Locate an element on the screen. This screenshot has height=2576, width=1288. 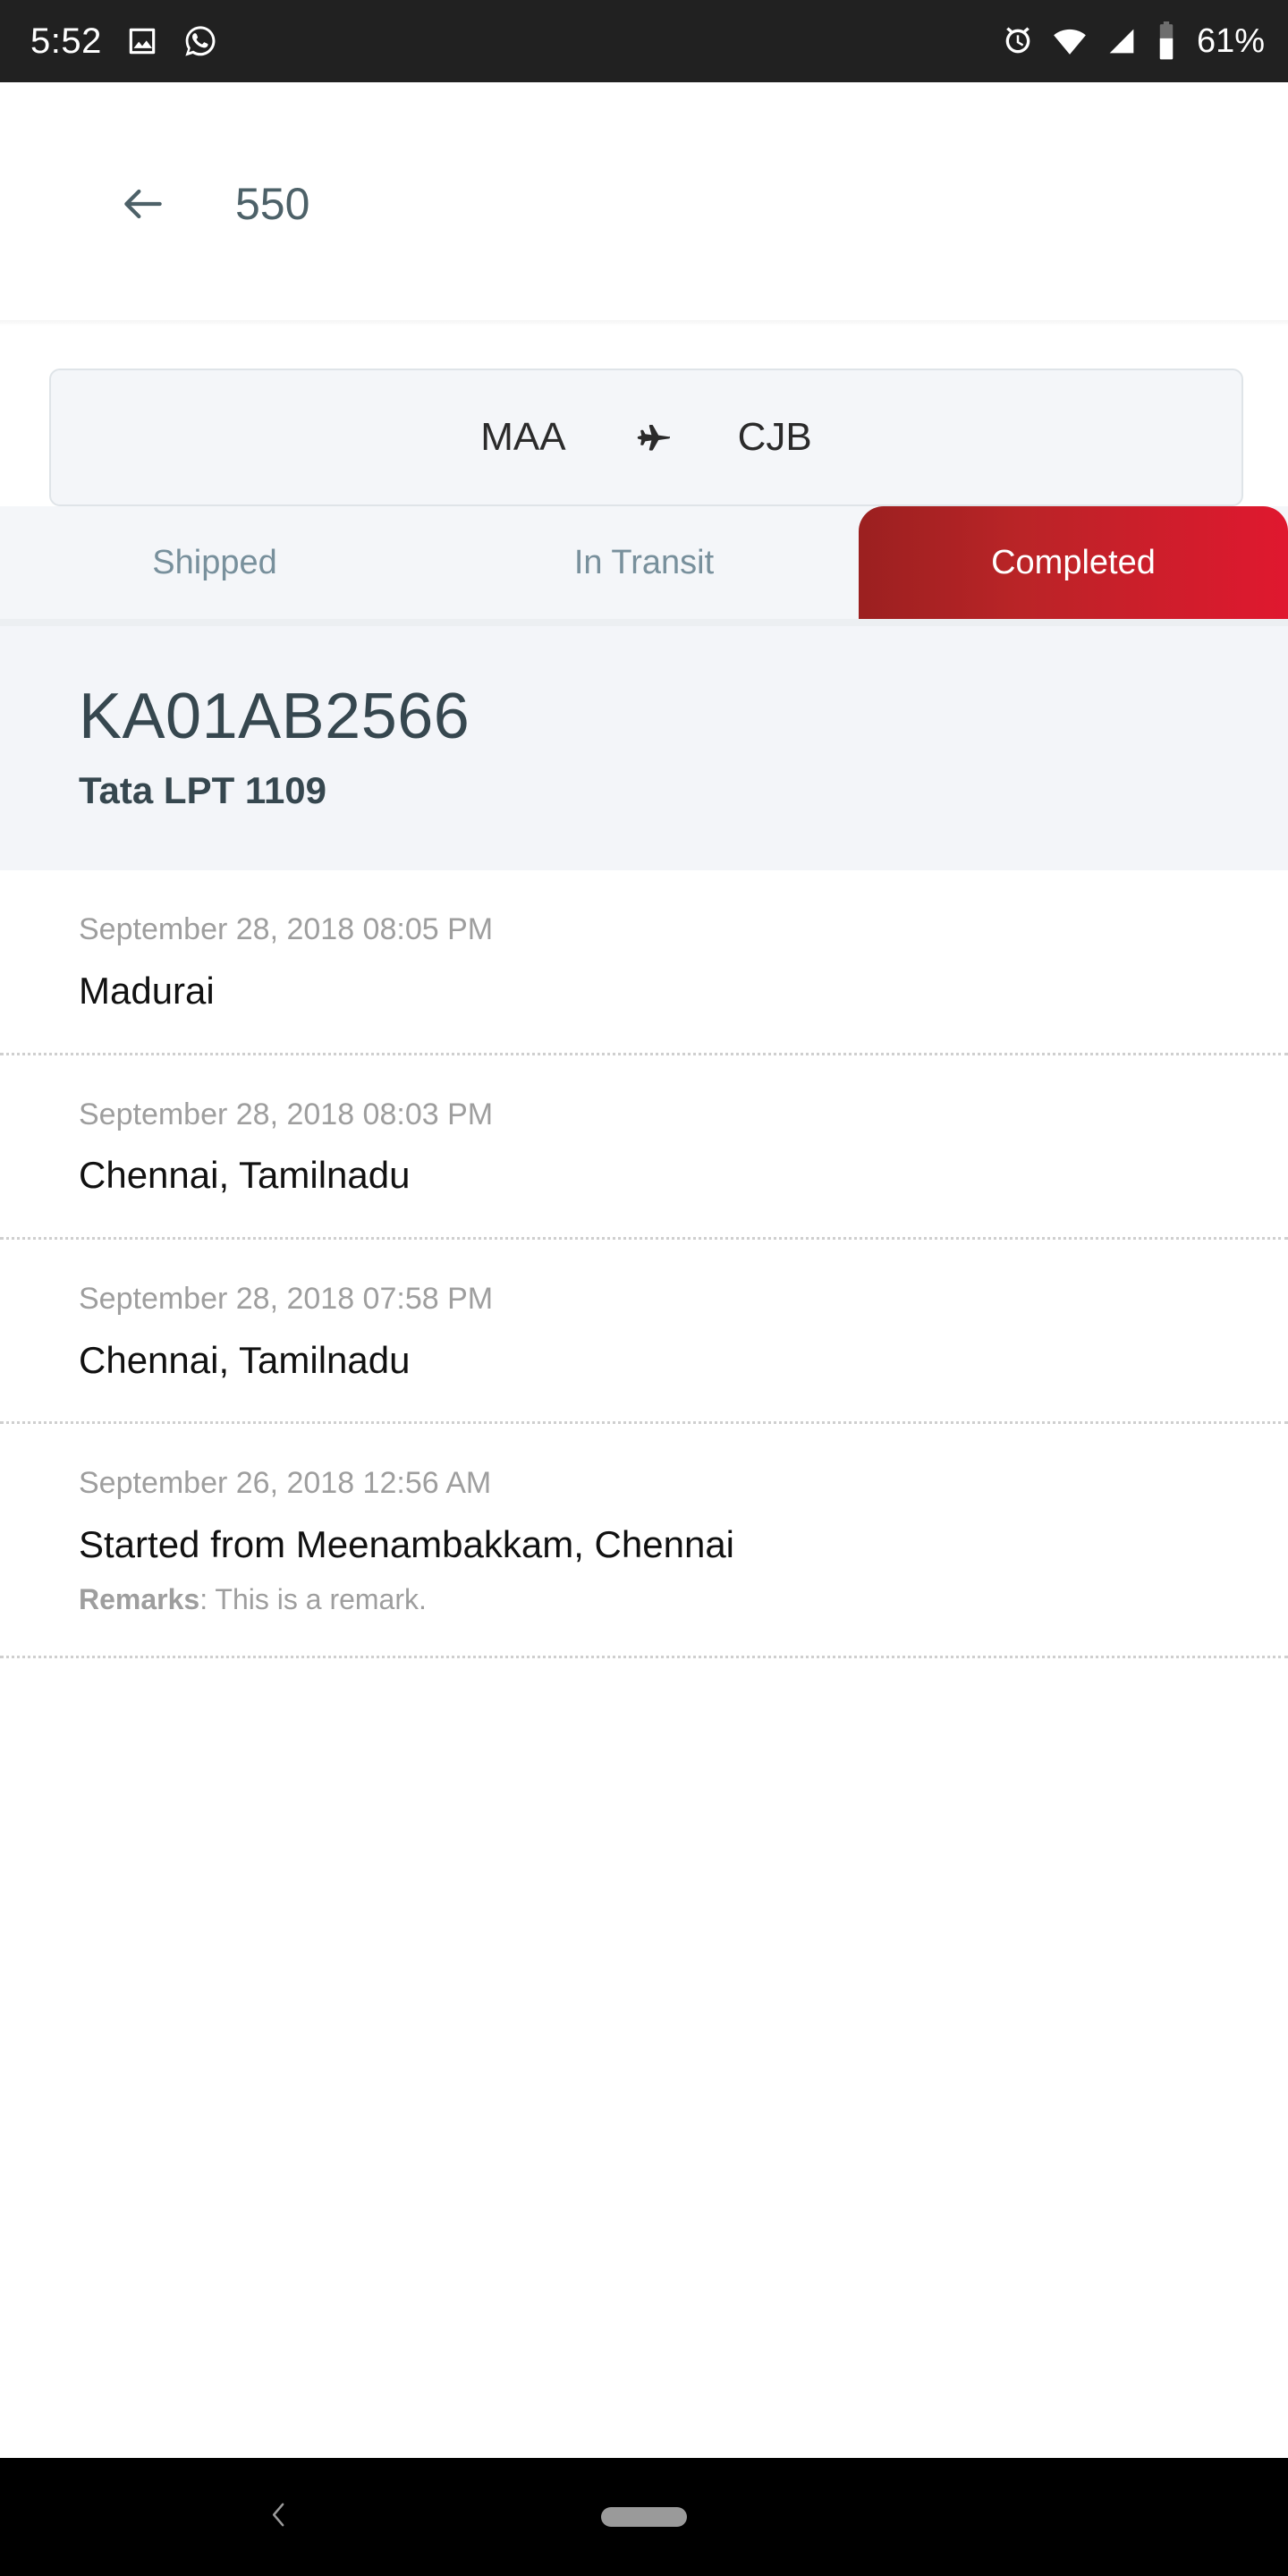
signal-icon is located at coordinates (1122, 41).